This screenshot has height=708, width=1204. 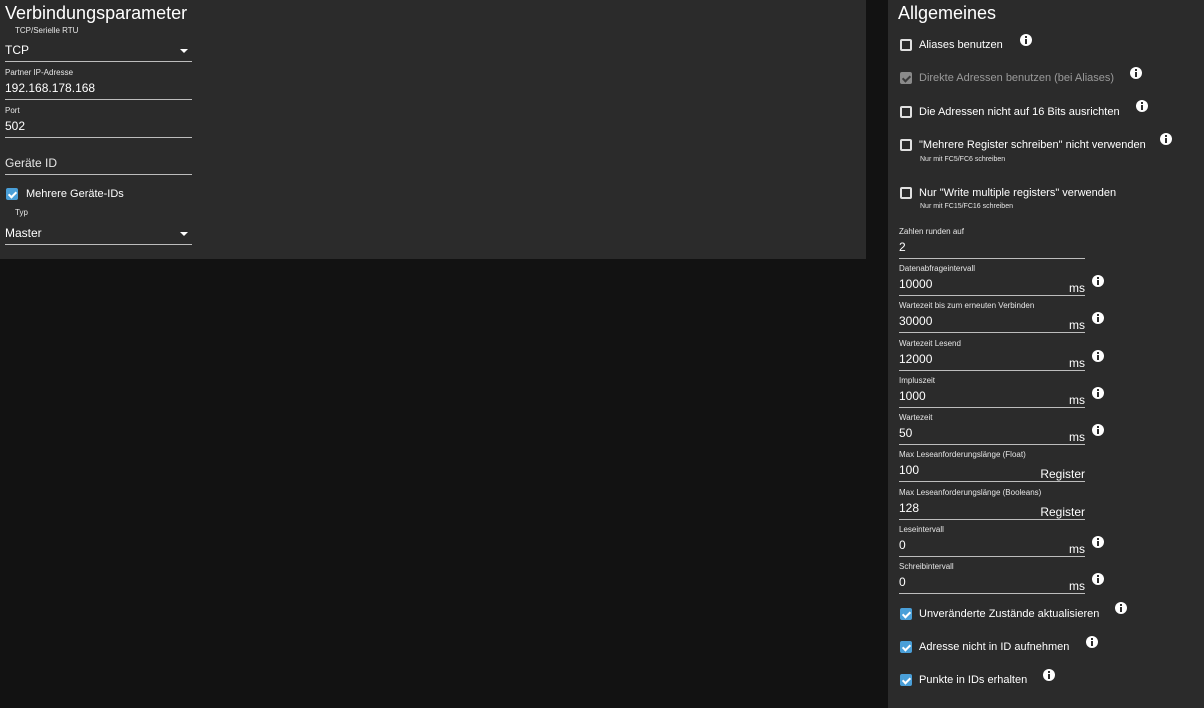 I want to click on only-multiple-write-checkbox, so click(x=906, y=193).